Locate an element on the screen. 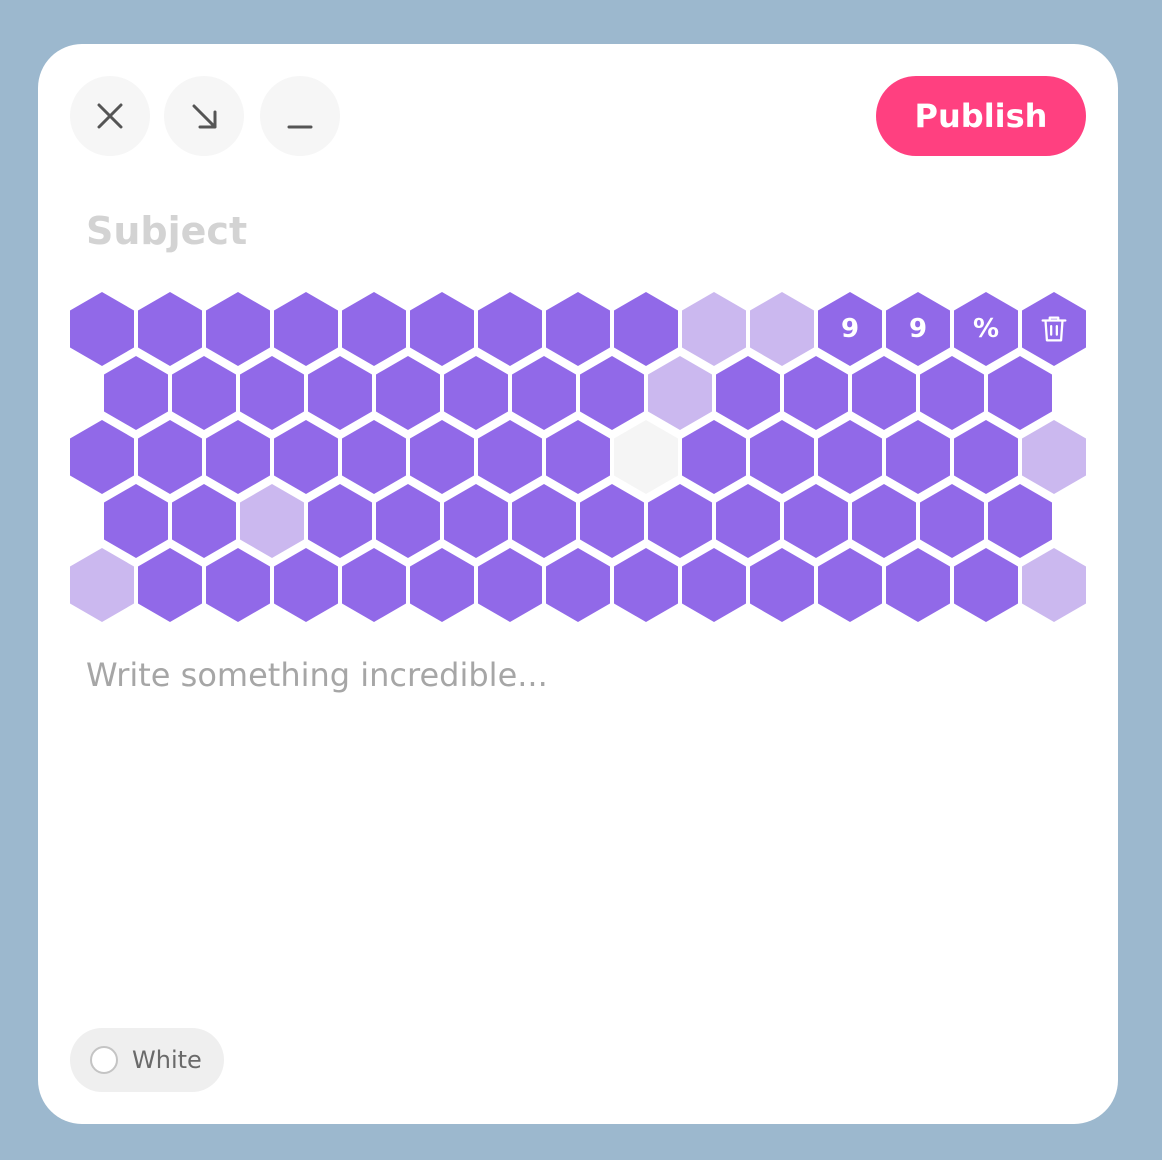  resize-button is located at coordinates (204, 116).